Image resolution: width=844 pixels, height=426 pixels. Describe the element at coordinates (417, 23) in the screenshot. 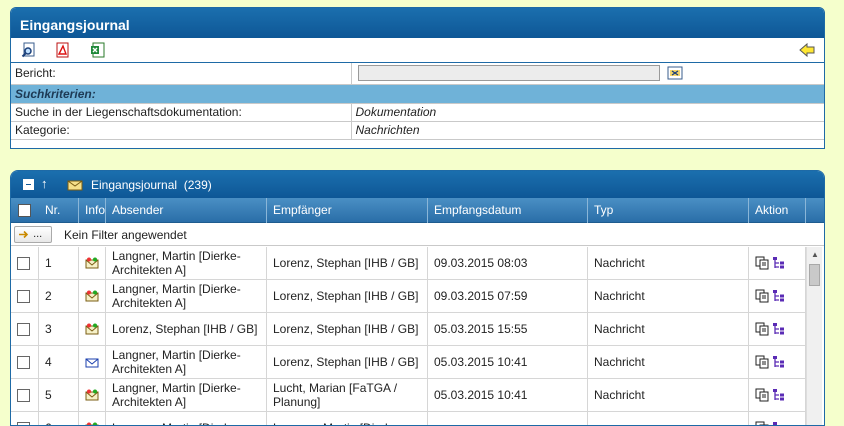

I see `page-title: Eingangsjournal` at that location.